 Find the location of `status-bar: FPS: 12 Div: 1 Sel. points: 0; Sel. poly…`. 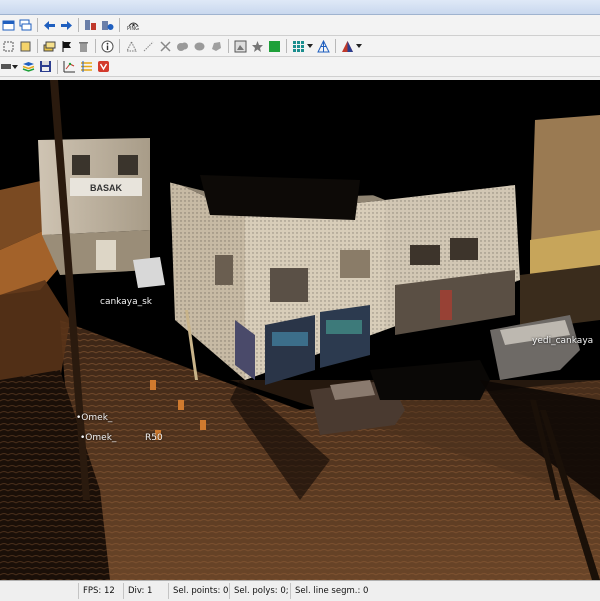

status-bar: FPS: 12 Div: 1 Sel. points: 0; Sel. poly… is located at coordinates (300, 590).